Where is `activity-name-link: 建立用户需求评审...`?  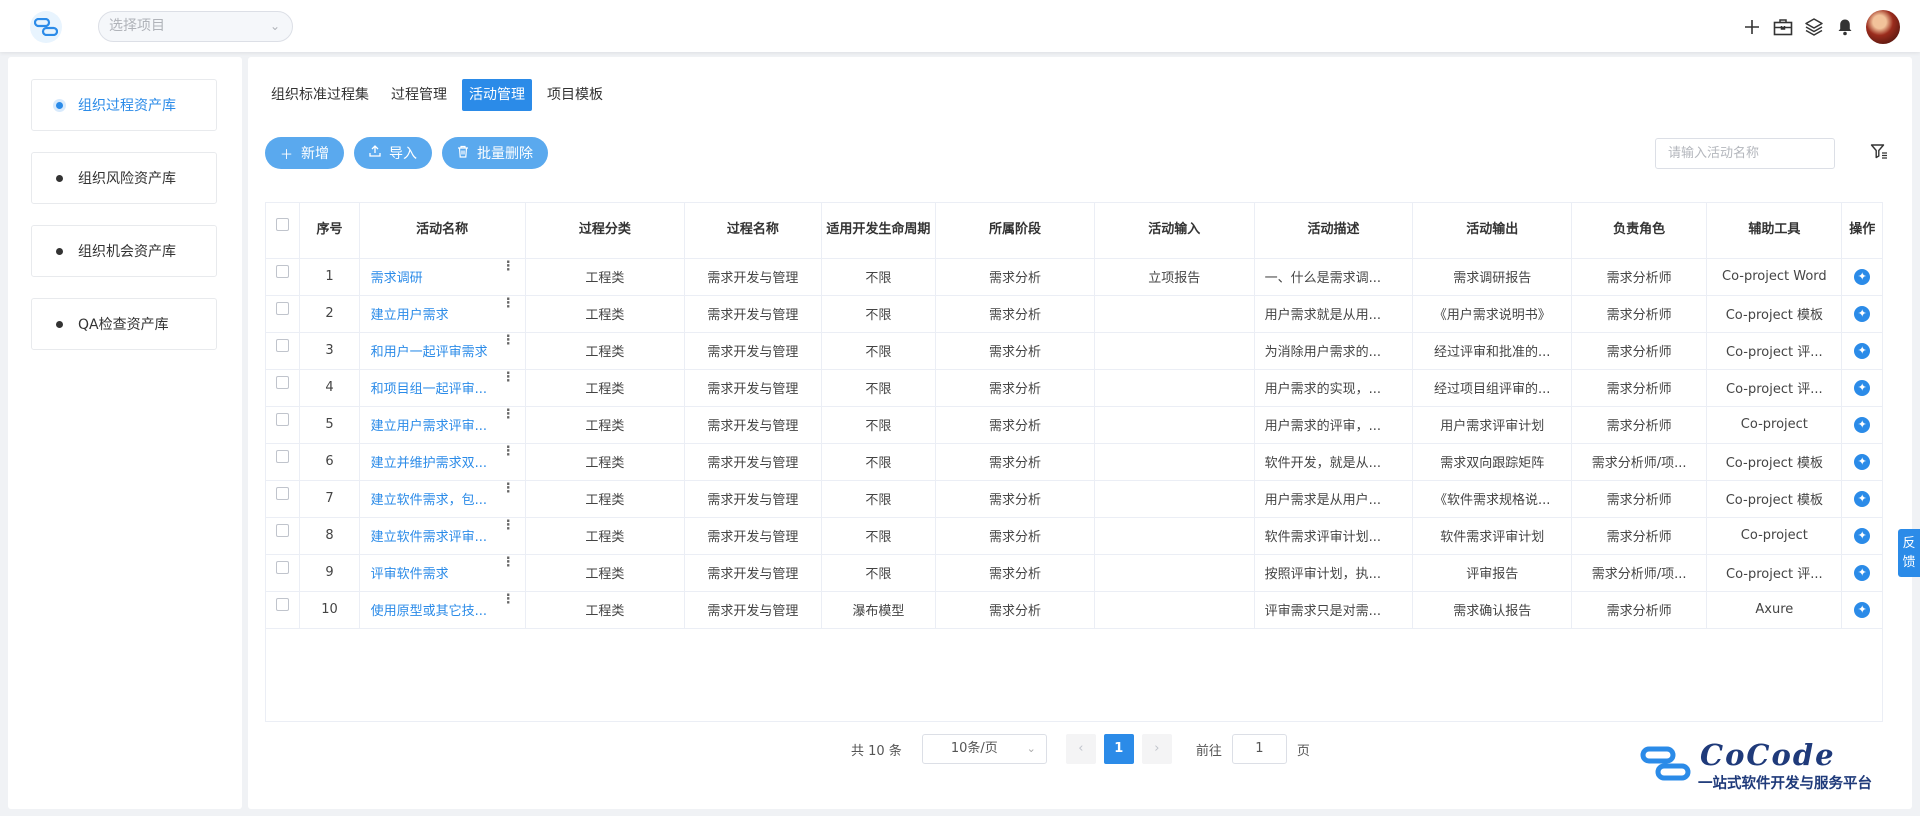
activity-name-link: 建立用户需求评审... is located at coordinates (429, 424).